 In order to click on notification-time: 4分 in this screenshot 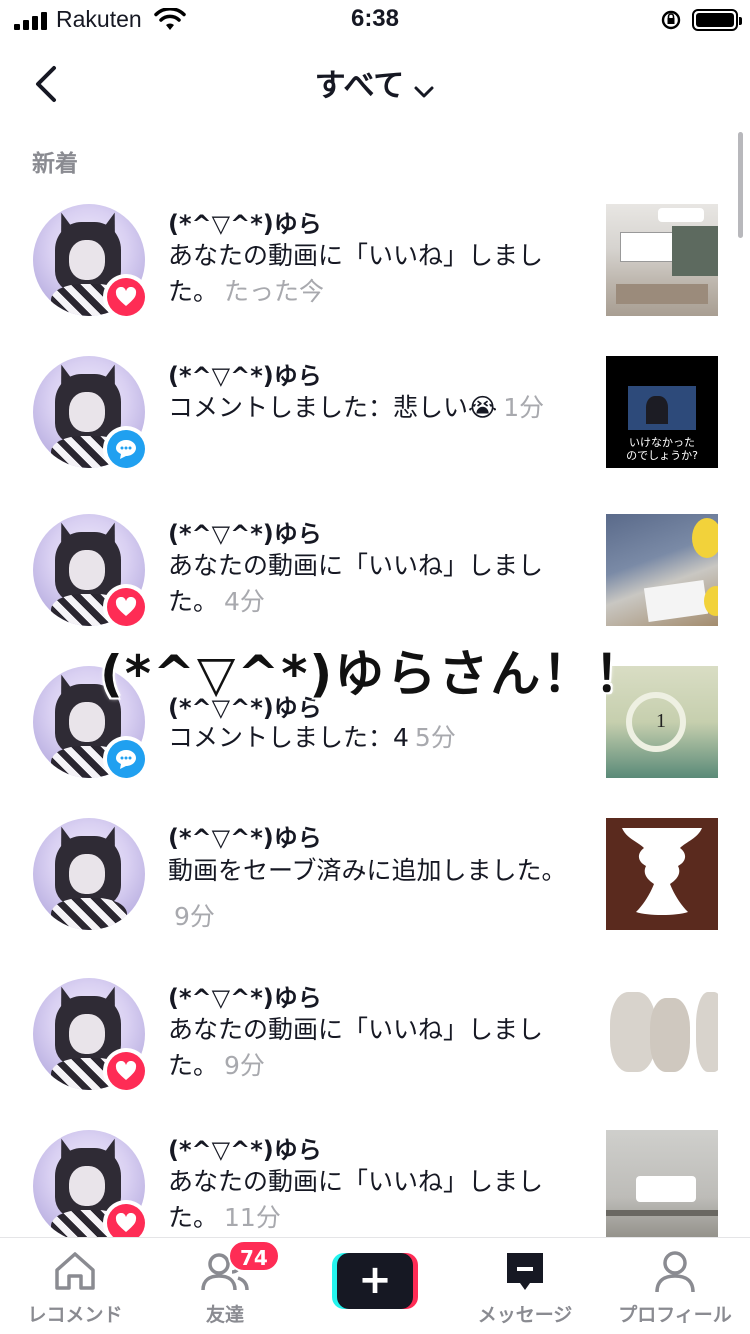, I will do `click(244, 601)`.